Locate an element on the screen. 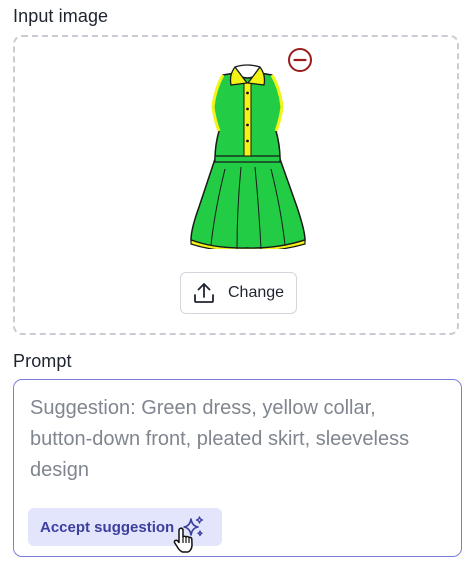  change-button-label: Change is located at coordinates (256, 292).